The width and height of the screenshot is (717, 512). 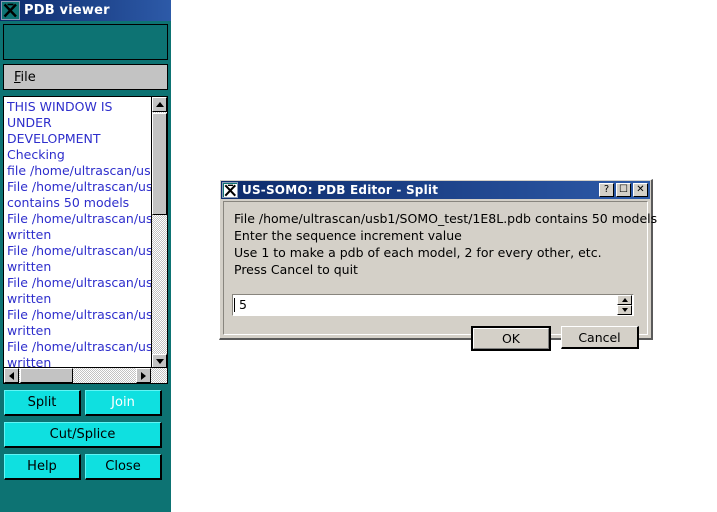 What do you see at coordinates (46, 375) in the screenshot?
I see `horizontal-scroll-thumb` at bounding box center [46, 375].